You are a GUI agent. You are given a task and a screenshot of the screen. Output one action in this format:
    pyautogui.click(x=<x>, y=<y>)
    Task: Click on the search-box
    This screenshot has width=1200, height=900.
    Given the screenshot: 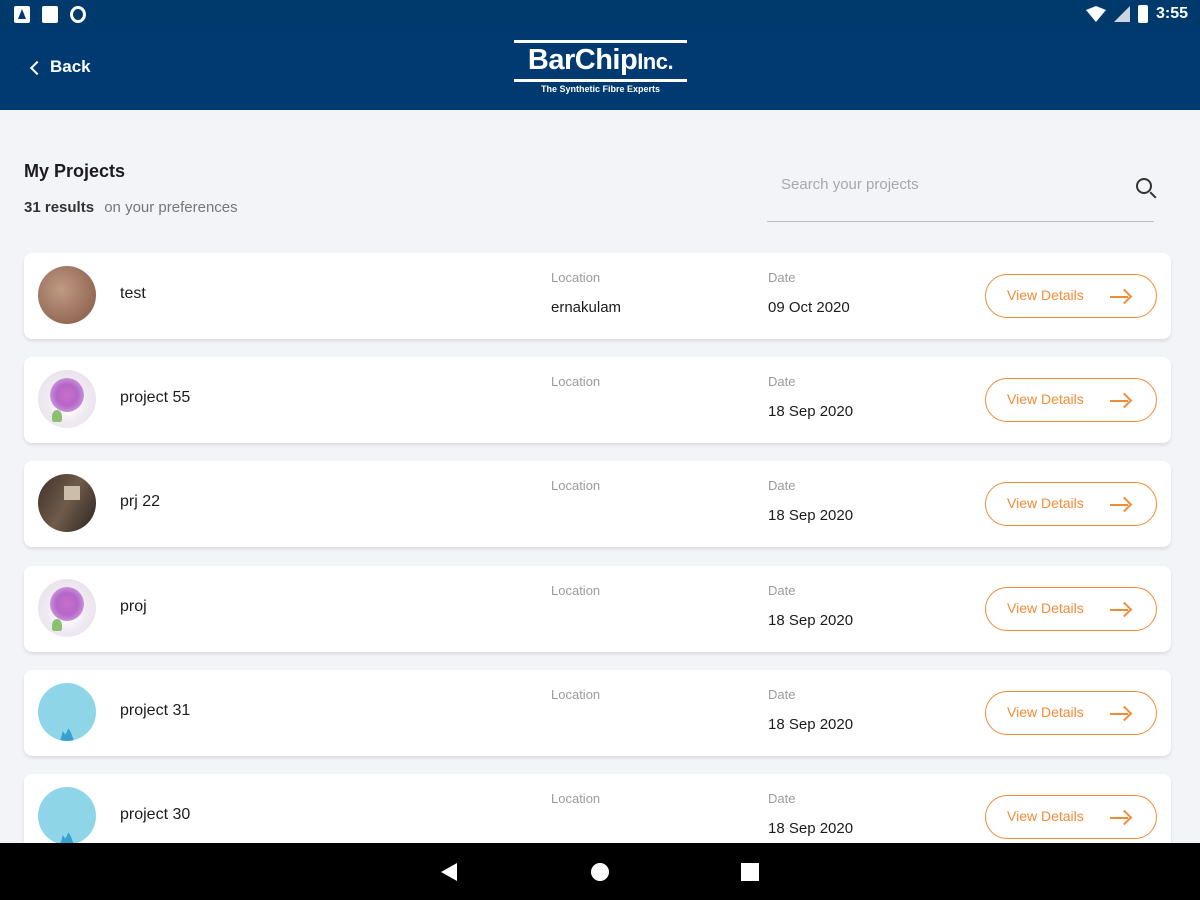 What is the action you would take?
    pyautogui.click(x=960, y=191)
    